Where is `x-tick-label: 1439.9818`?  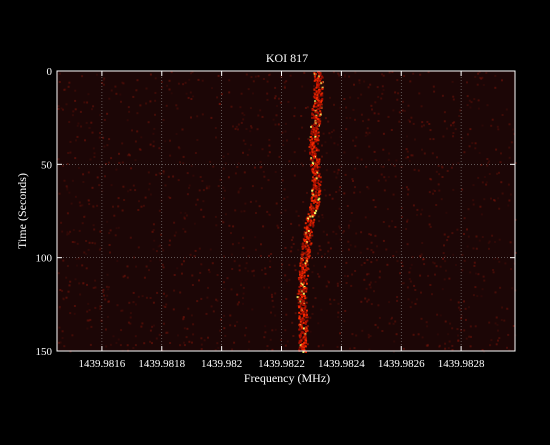 x-tick-label: 1439.9818 is located at coordinates (161, 364).